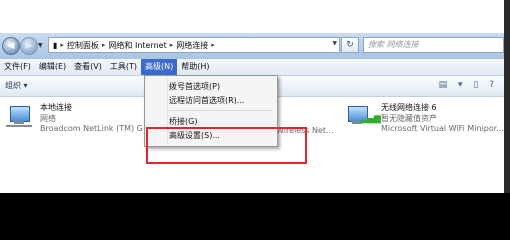 The width and height of the screenshot is (510, 240). What do you see at coordinates (507, 96) in the screenshot?
I see `window-edge` at bounding box center [507, 96].